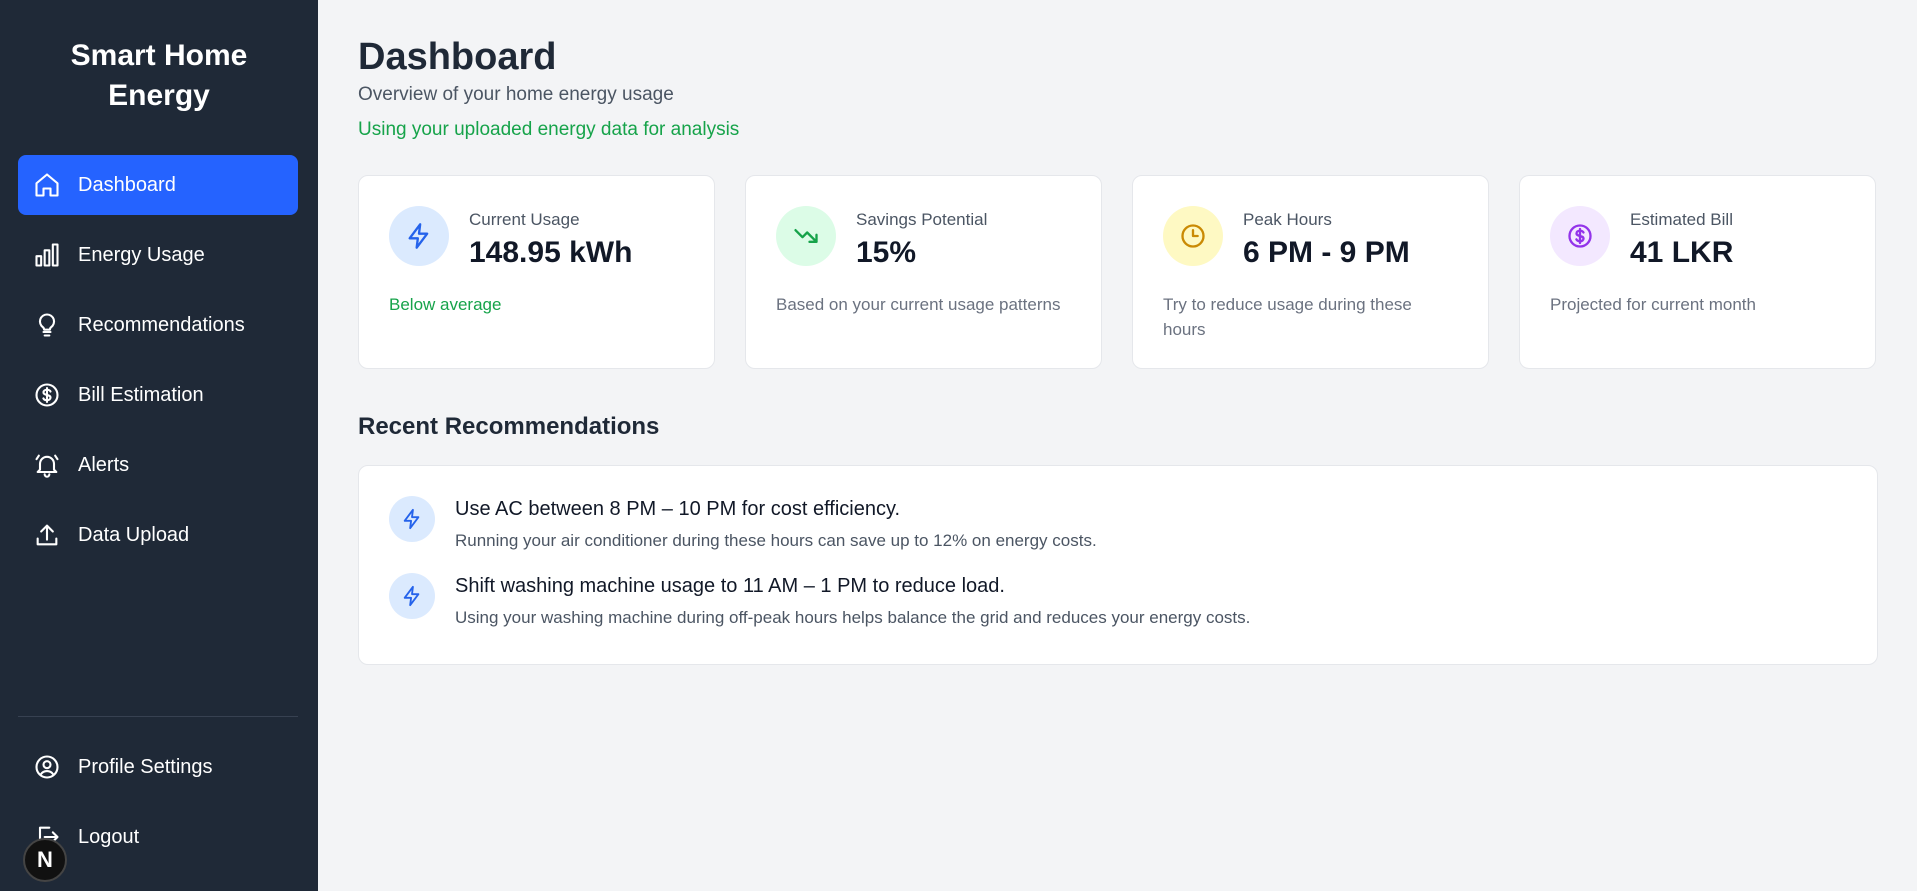 This screenshot has width=1917, height=891. What do you see at coordinates (159, 76) in the screenshot?
I see `app-brand: Smart Home Energy` at bounding box center [159, 76].